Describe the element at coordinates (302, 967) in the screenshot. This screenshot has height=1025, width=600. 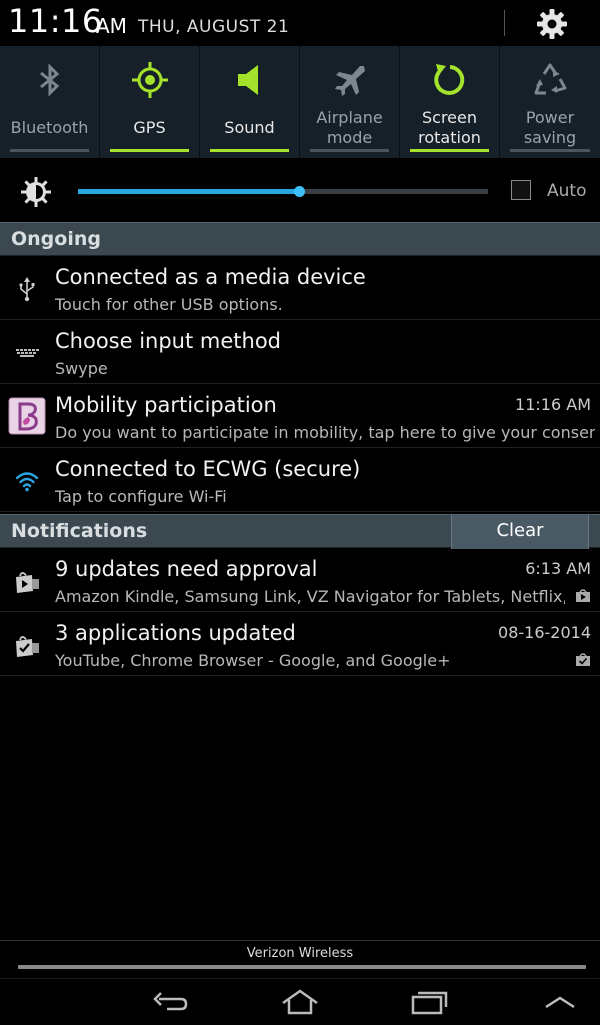
I see `panel-drag-handle` at that location.